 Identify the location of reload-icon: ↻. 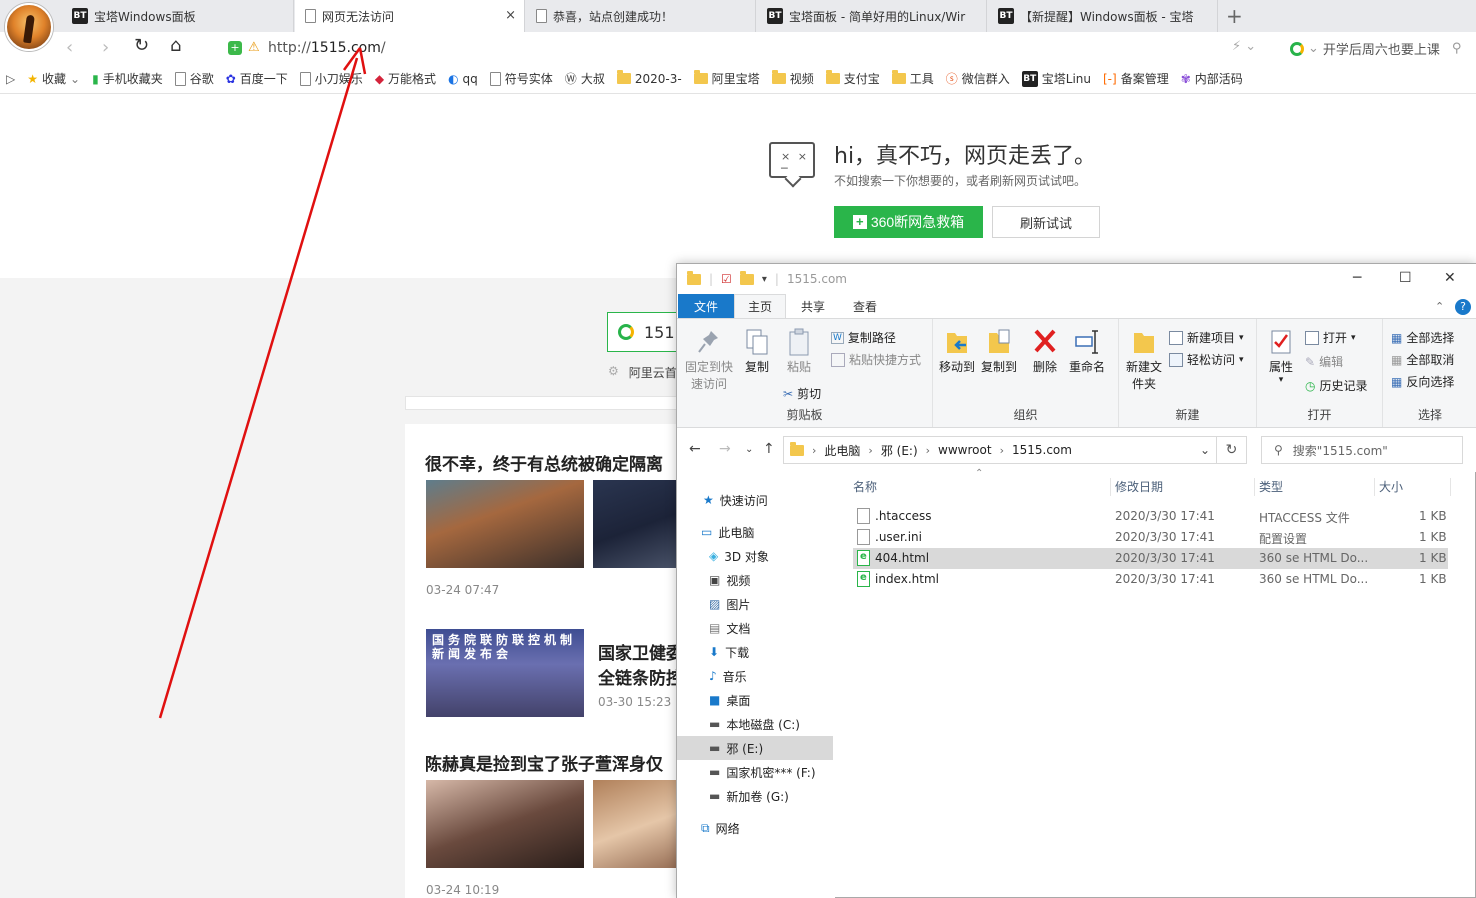
(141, 45).